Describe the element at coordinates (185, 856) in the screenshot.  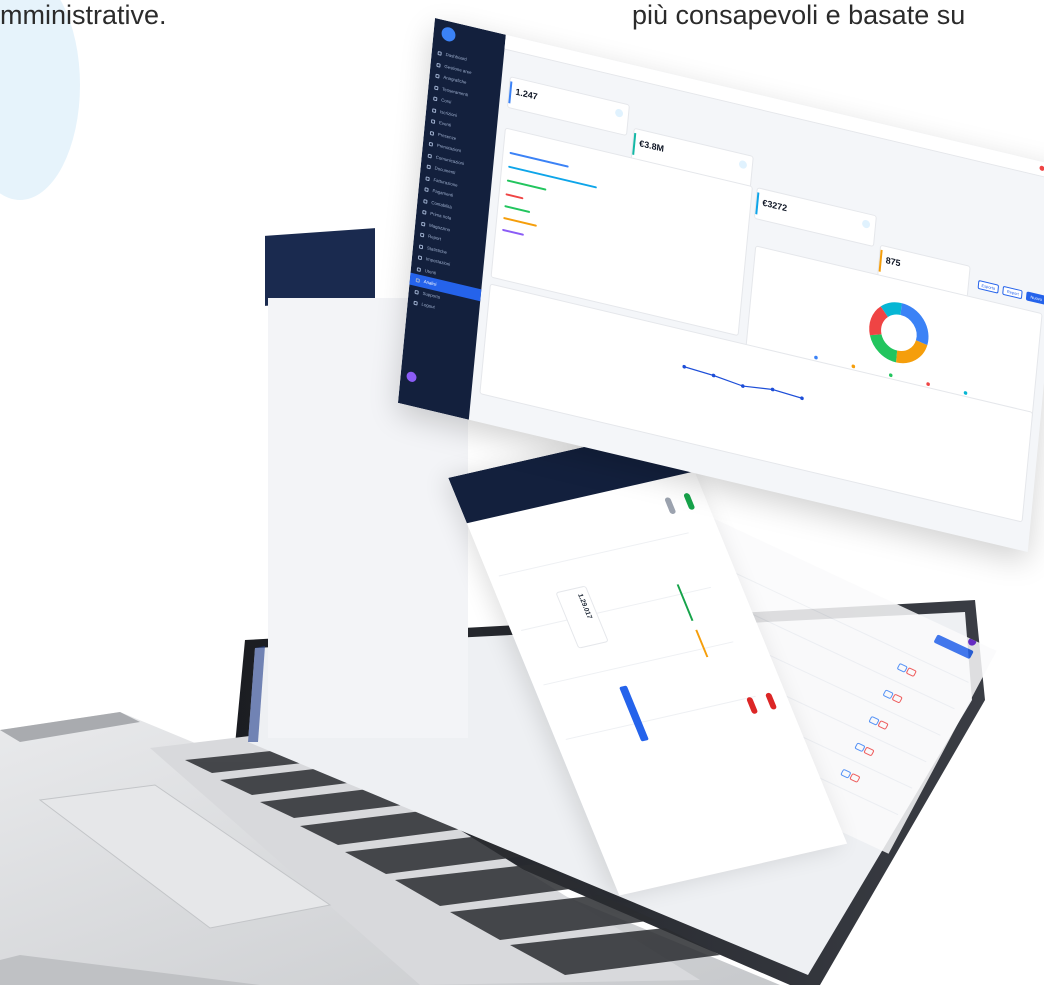
I see `trackpad` at that location.